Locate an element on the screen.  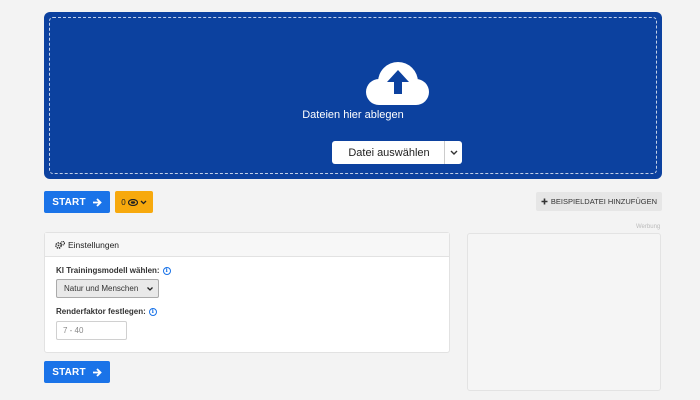
cloud-upload-icon is located at coordinates (397, 83).